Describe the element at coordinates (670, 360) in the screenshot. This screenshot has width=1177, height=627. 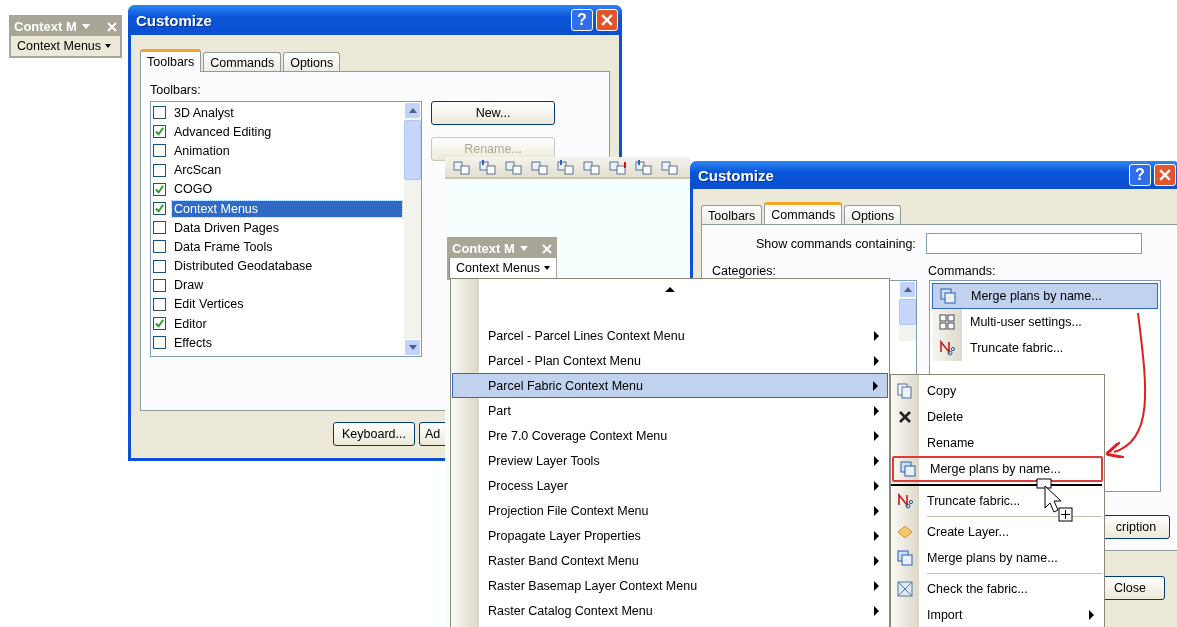
I see `menu-item: Parcel - Plan Context Menu` at that location.